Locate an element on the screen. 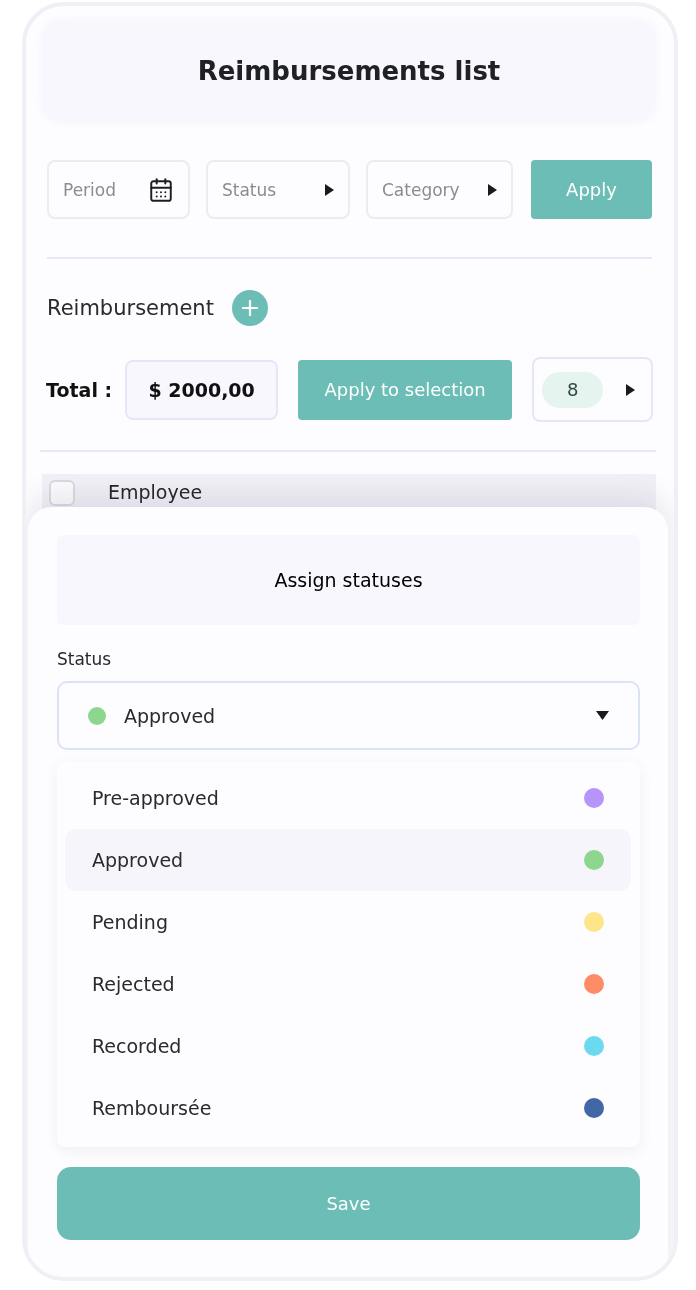  checkbox is located at coordinates (62, 493).